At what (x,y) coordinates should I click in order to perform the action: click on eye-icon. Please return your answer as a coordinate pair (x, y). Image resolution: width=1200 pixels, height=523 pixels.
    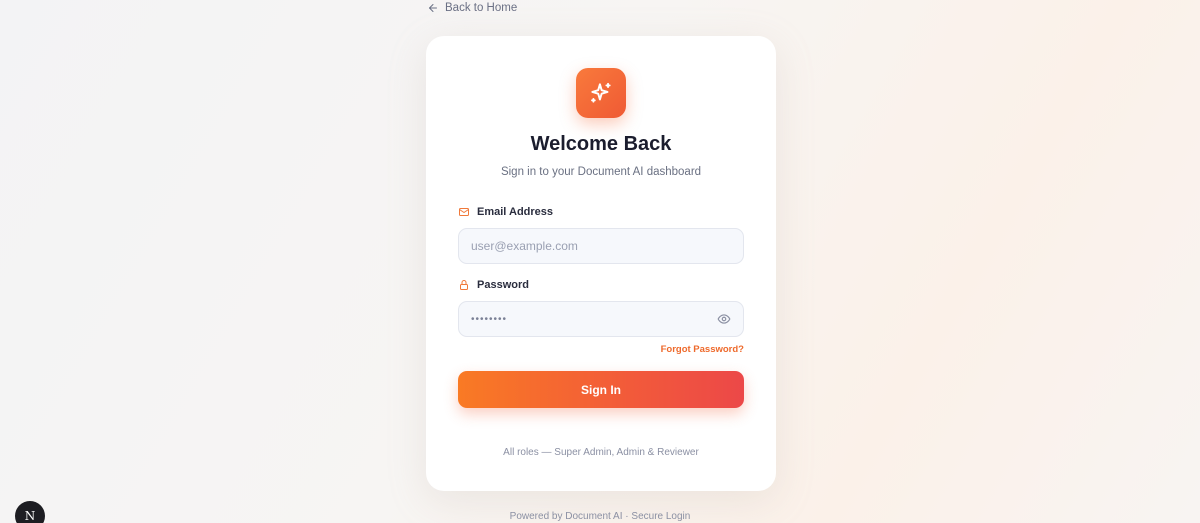
    Looking at the image, I should click on (724, 319).